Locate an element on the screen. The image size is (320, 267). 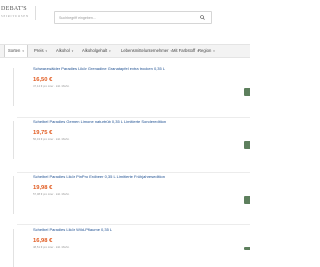
nav-item-region: Region ▾ is located at coordinates (206, 51).